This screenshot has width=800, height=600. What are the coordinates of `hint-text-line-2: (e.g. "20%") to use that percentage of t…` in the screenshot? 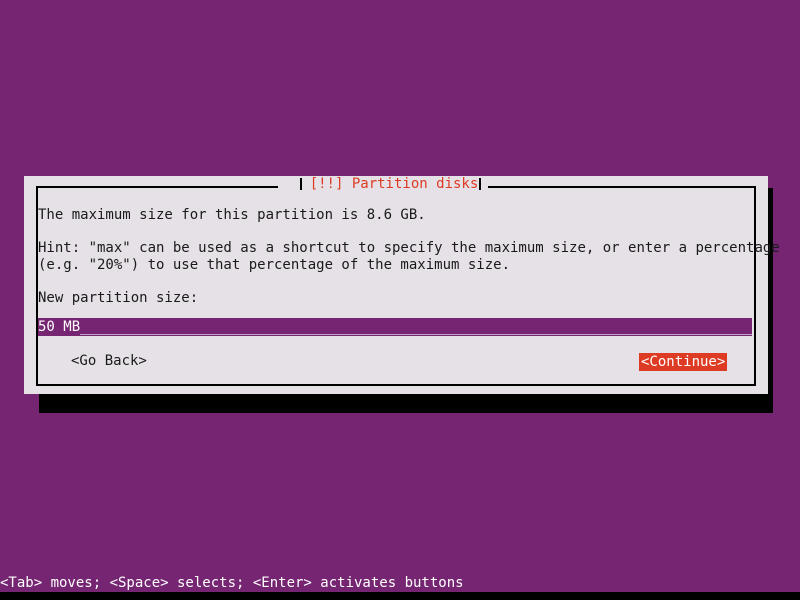 It's located at (274, 265).